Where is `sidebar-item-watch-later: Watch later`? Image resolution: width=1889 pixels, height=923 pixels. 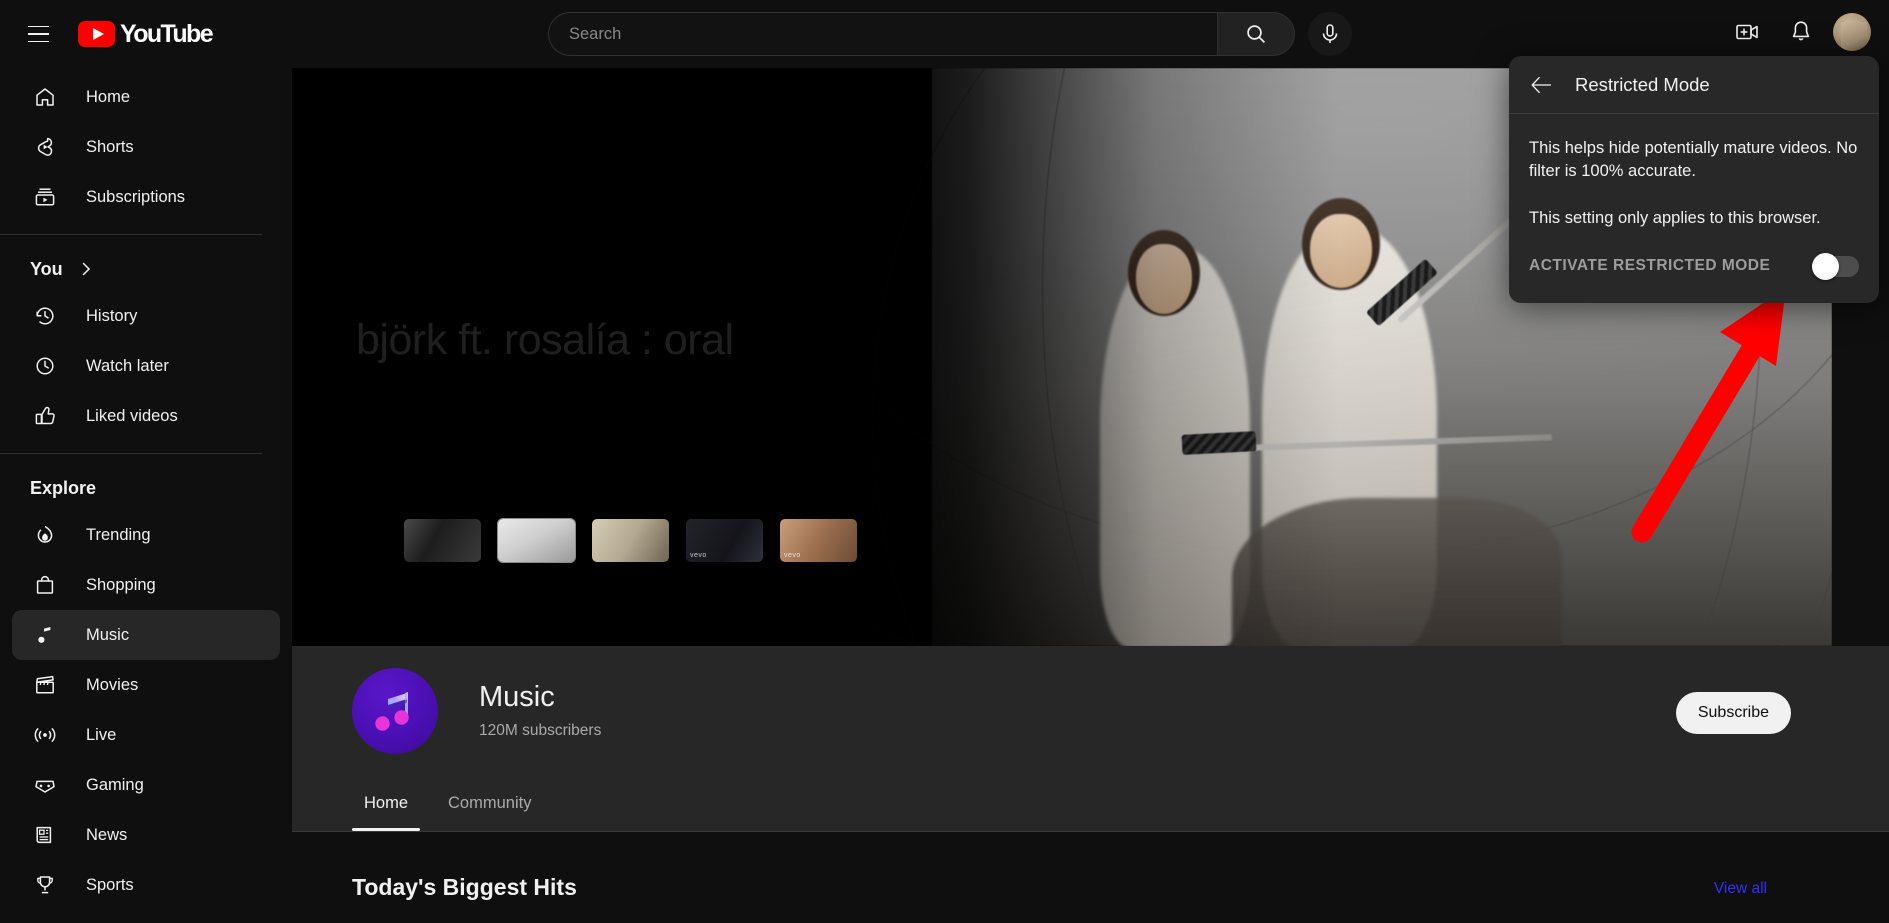
sidebar-item-watch-later: Watch later is located at coordinates (146, 366).